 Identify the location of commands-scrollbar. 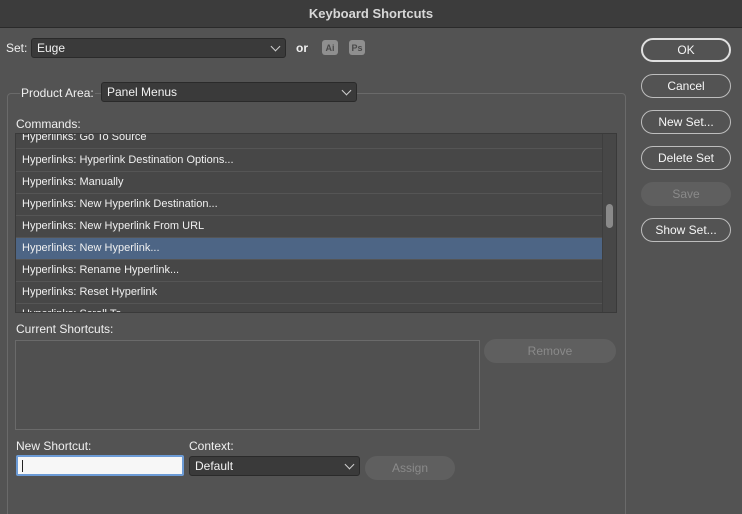
(609, 223).